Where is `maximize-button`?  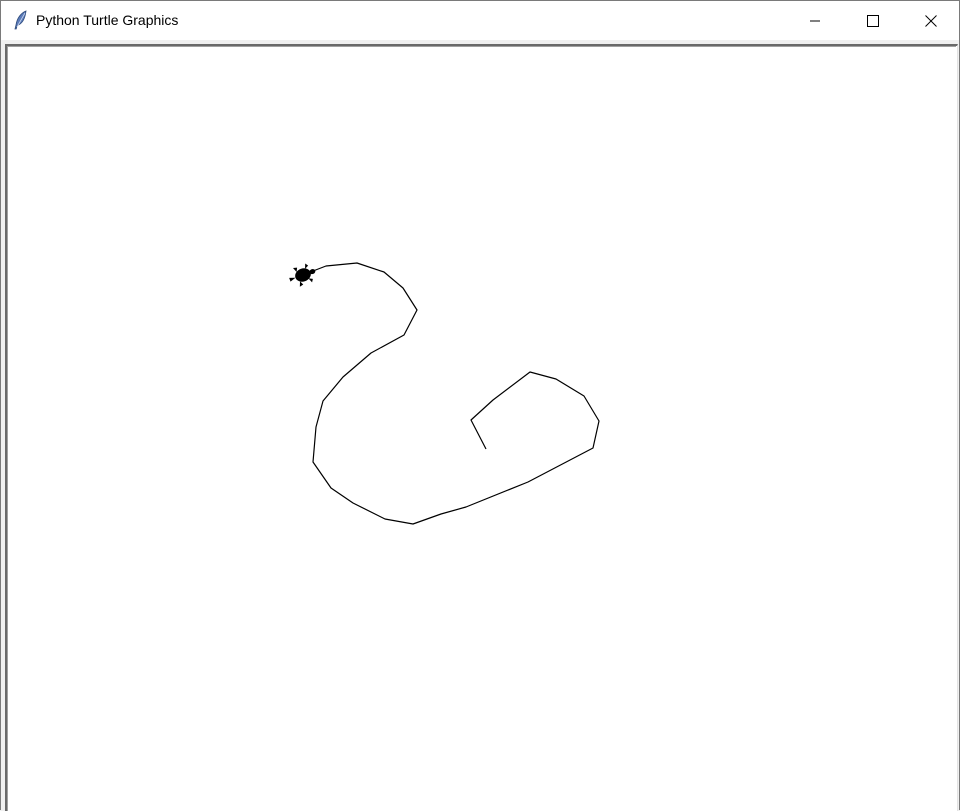
maximize-button is located at coordinates (873, 20).